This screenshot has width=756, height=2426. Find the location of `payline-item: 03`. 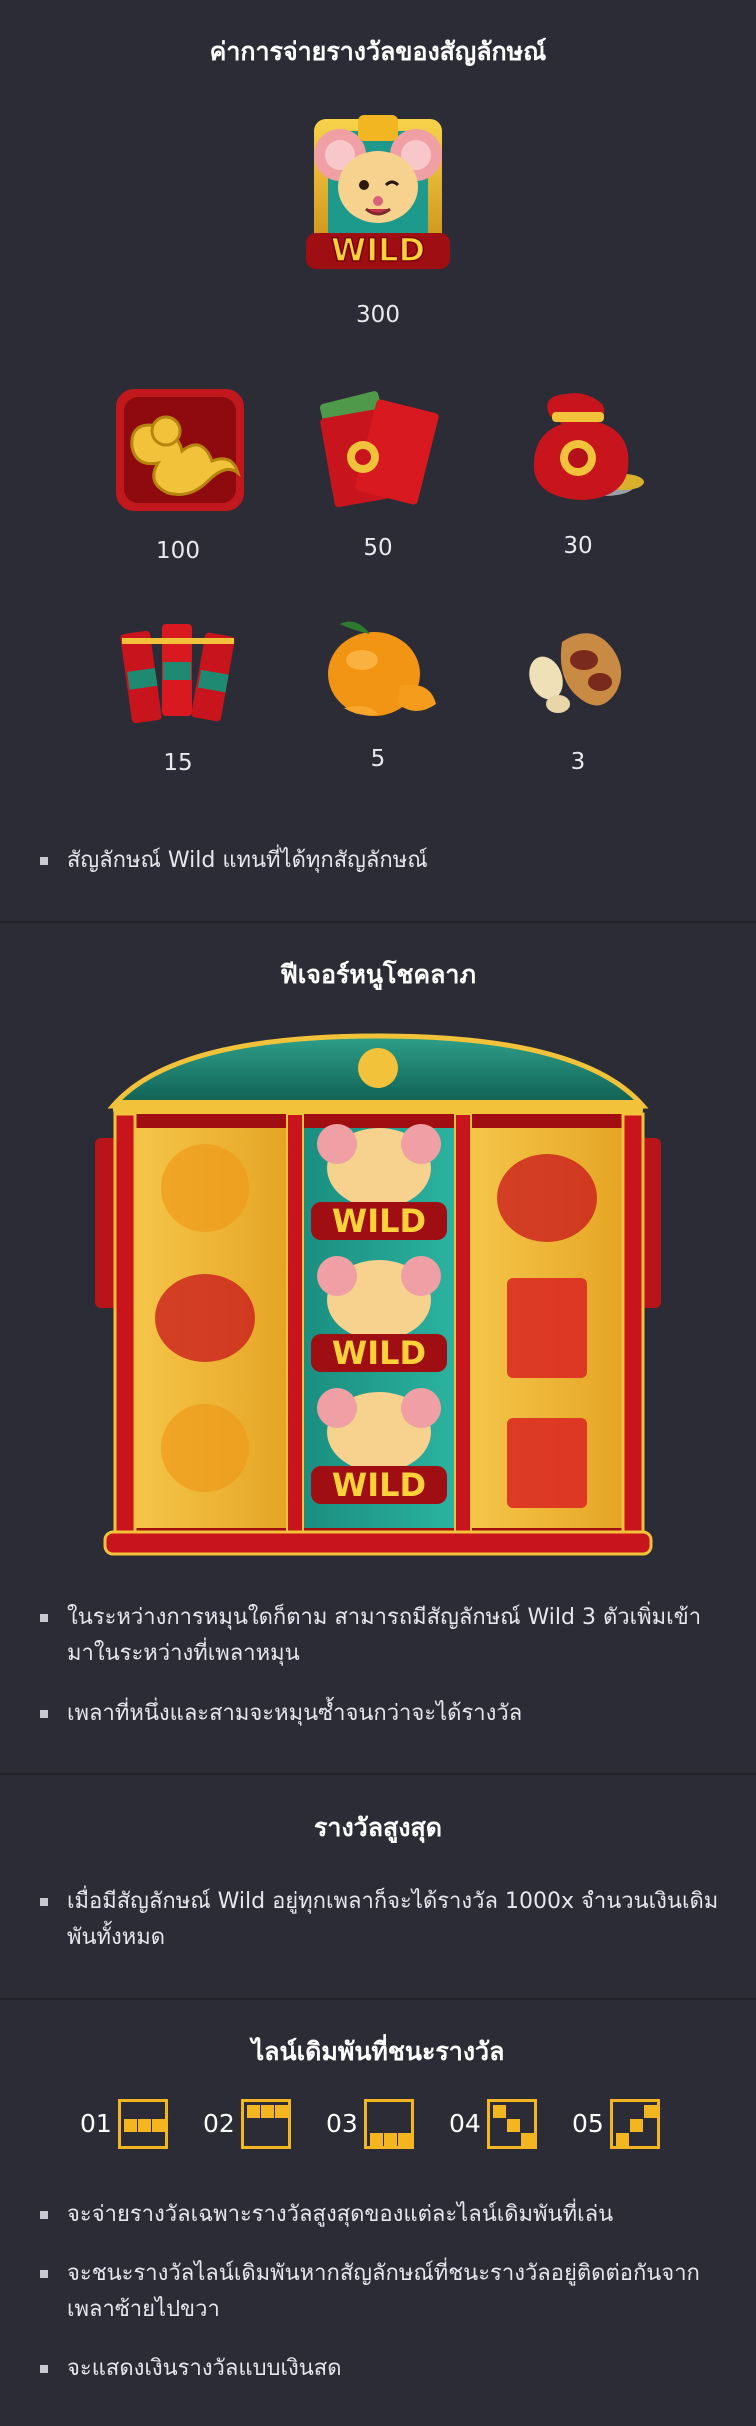

payline-item: 03 is located at coordinates (372, 2125).